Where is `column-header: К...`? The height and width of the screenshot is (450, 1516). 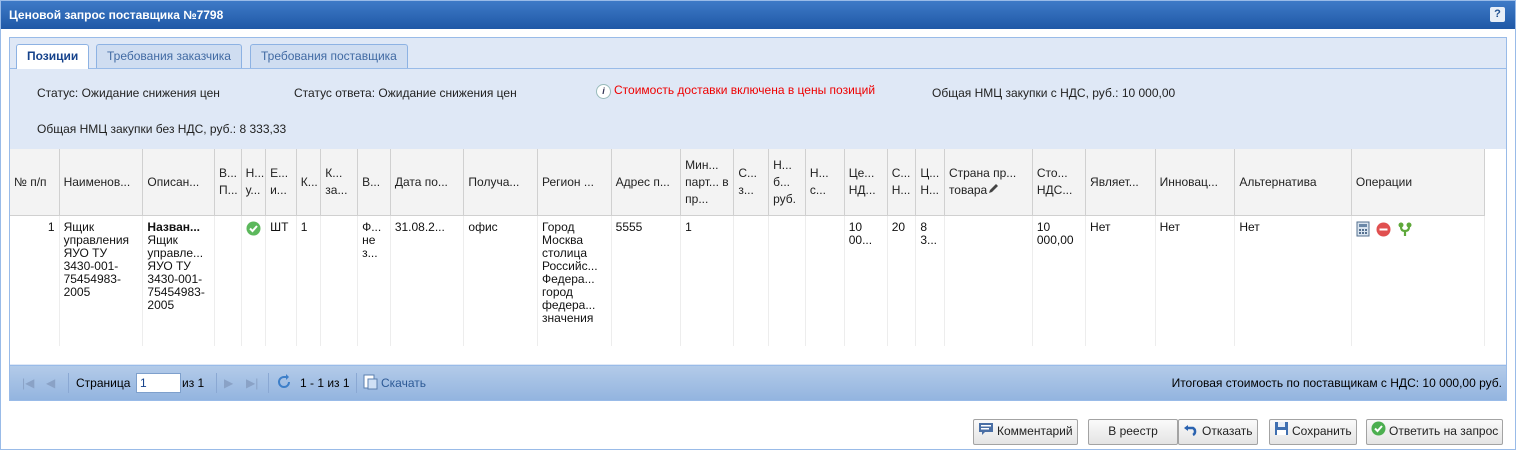 column-header: К... is located at coordinates (309, 182).